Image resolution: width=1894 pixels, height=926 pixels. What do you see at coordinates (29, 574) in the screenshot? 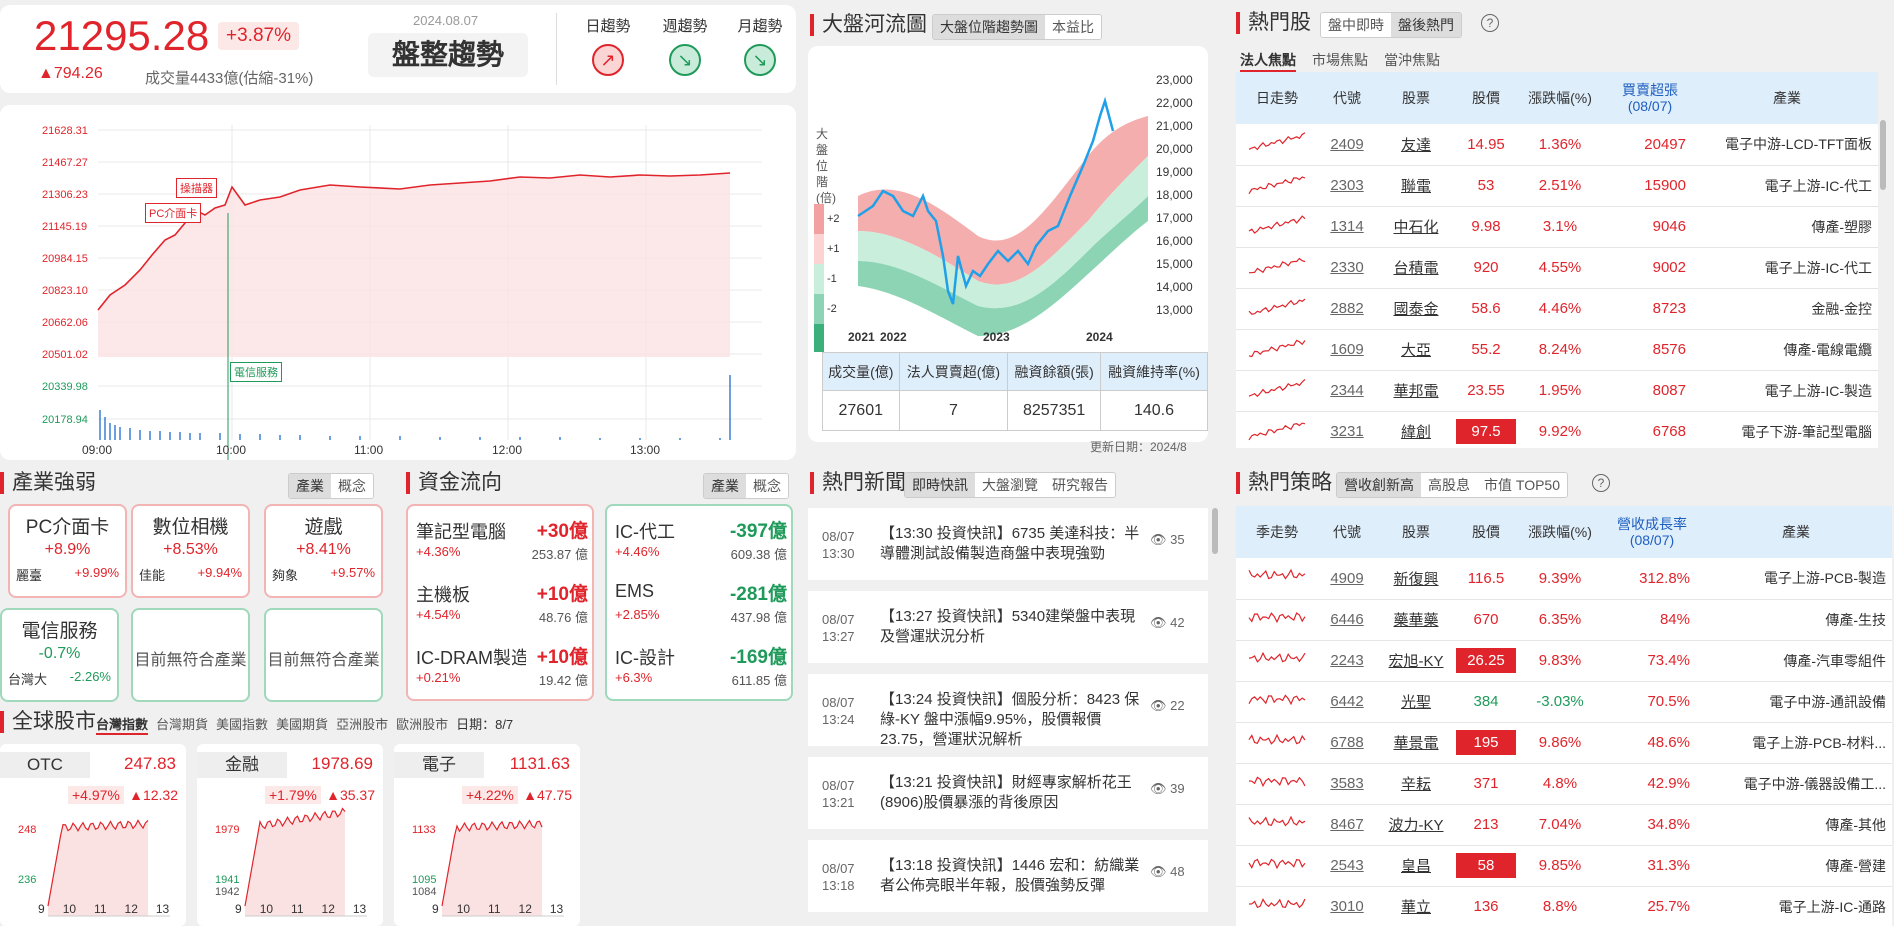
I see `lead-stock: 麗臺` at bounding box center [29, 574].